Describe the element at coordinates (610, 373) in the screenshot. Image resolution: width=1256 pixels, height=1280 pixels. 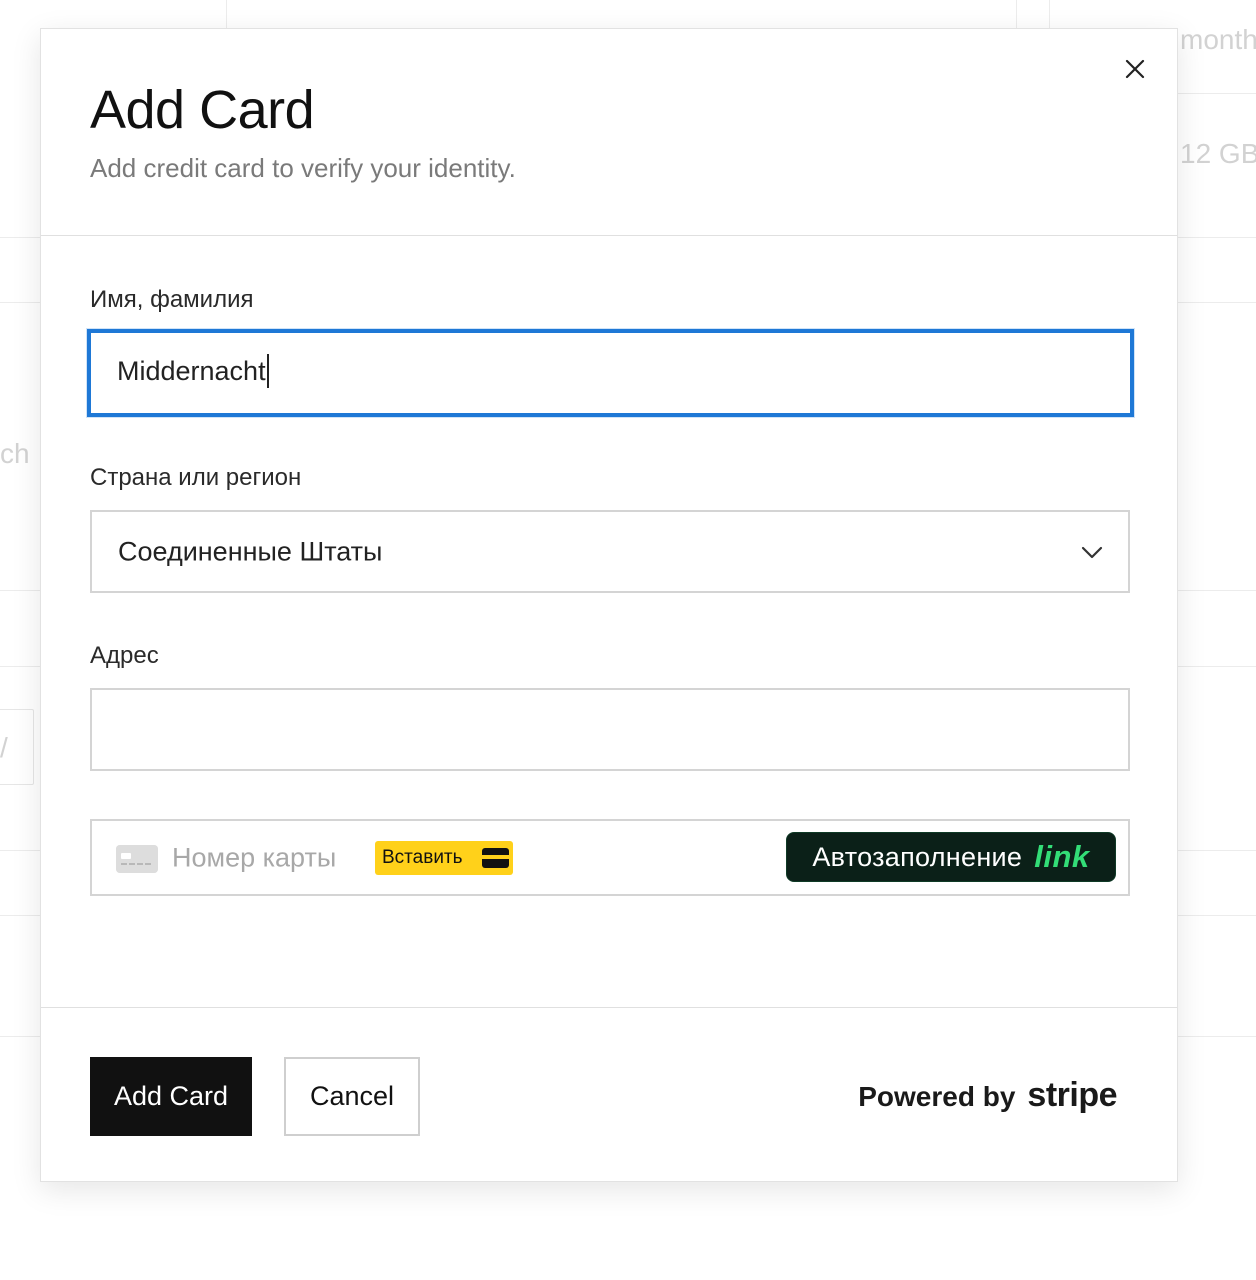
I see `name-input: Middernacht` at that location.